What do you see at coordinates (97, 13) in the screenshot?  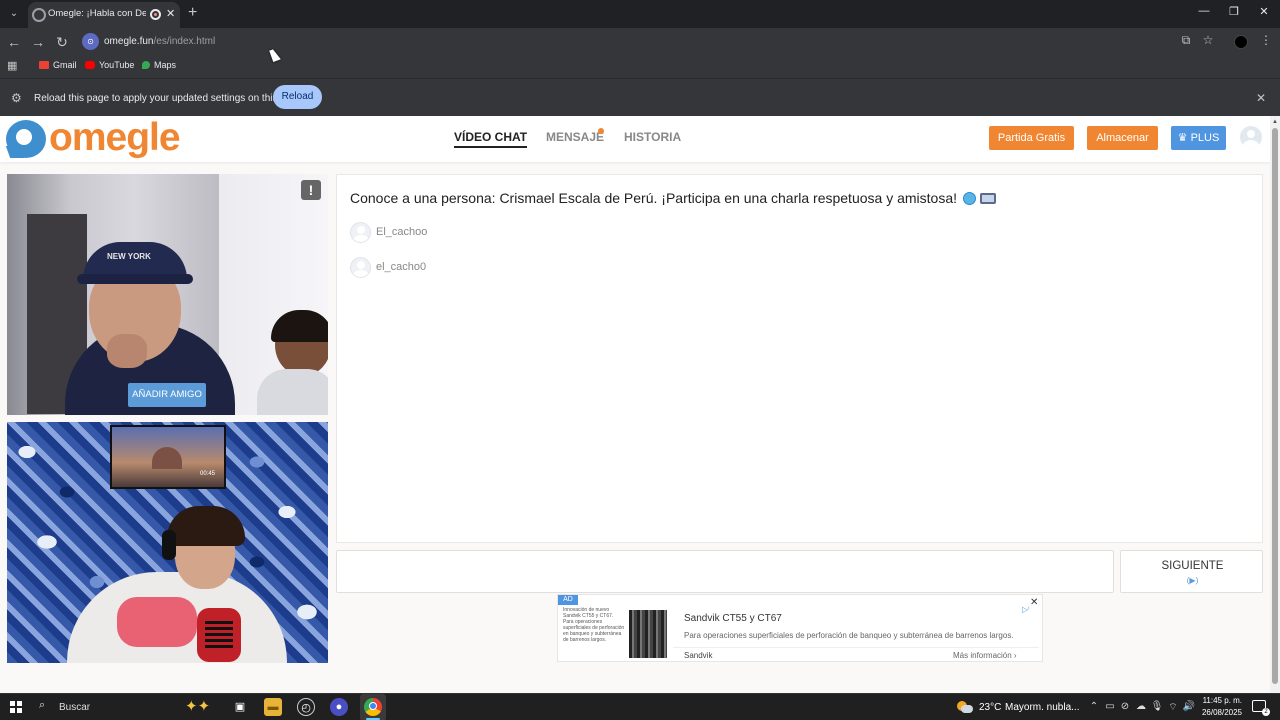 I see `tab-title: Omegle: ¡Habla con Descon` at bounding box center [97, 13].